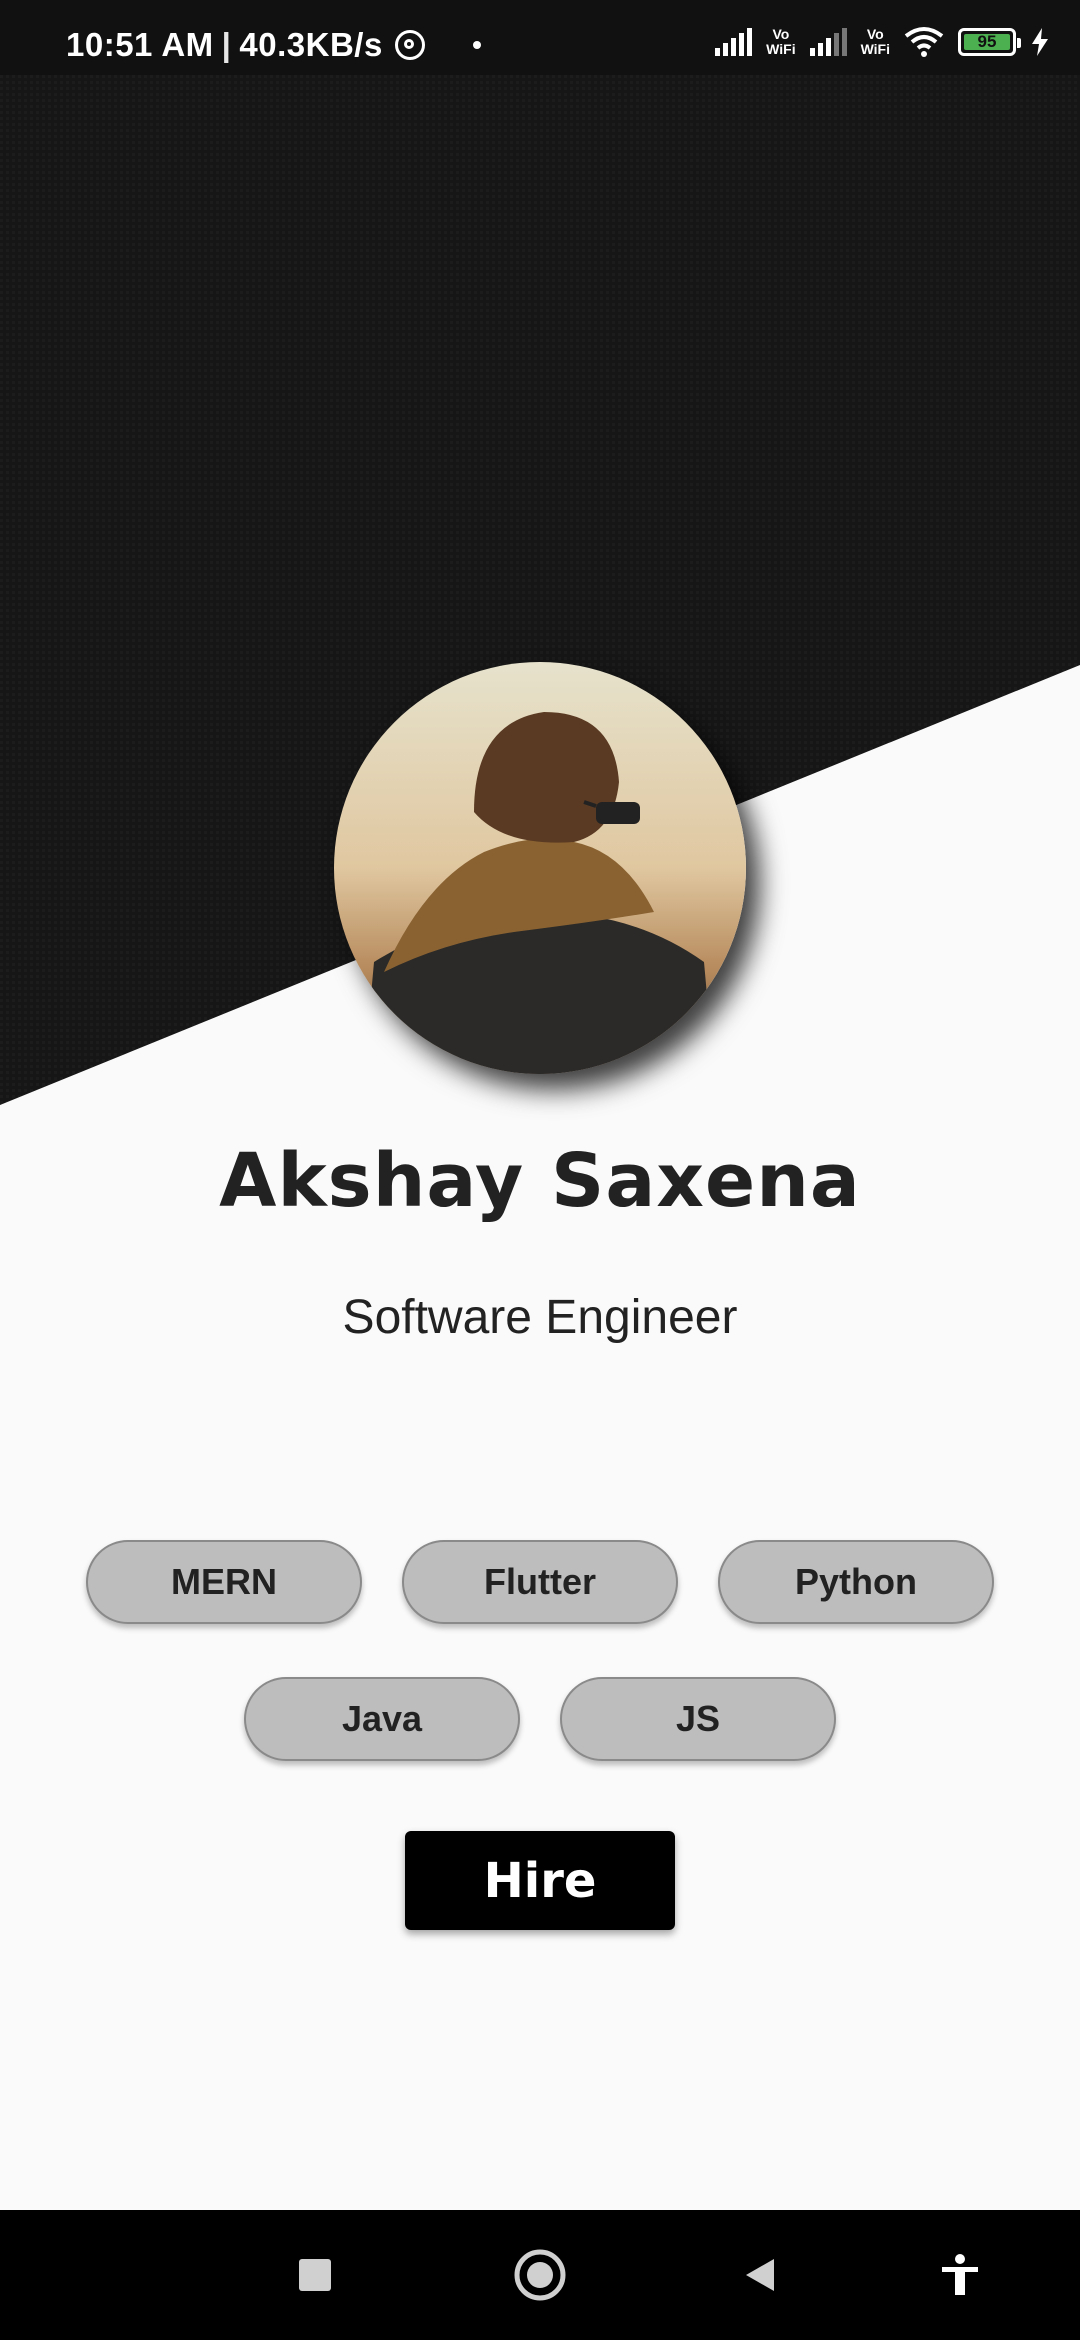 The width and height of the screenshot is (1080, 2340). I want to click on status-right: Vo WiFi Vo WiFi 95, so click(882, 42).